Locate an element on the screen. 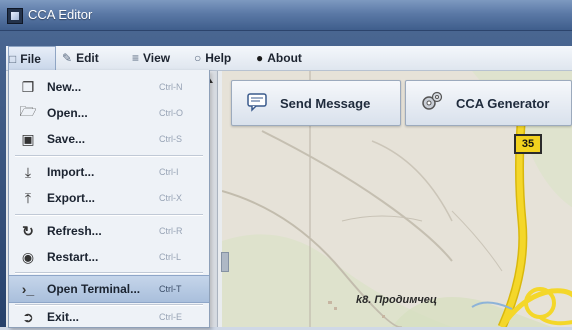  menu-item-shortcut: Ctrl-I is located at coordinates (169, 172).